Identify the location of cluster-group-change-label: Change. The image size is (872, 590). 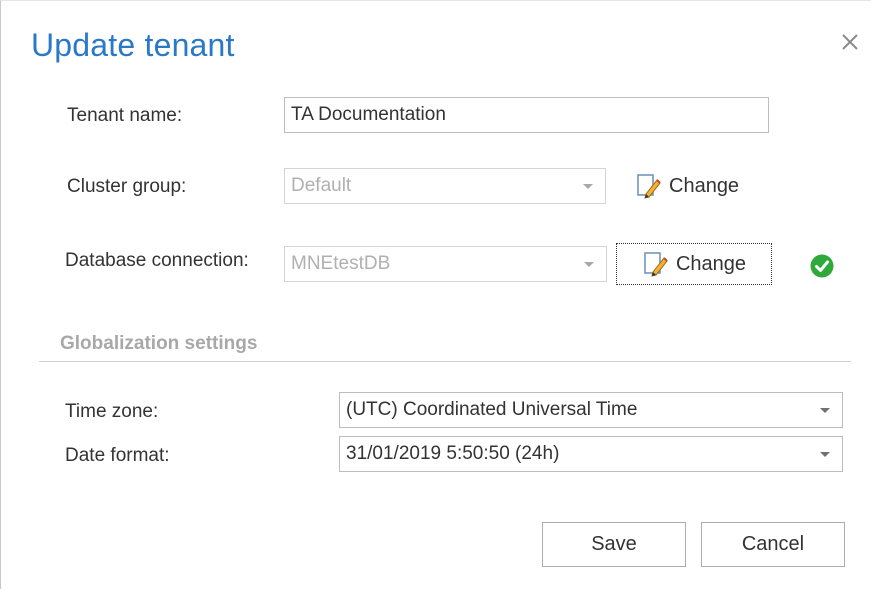
(704, 185).